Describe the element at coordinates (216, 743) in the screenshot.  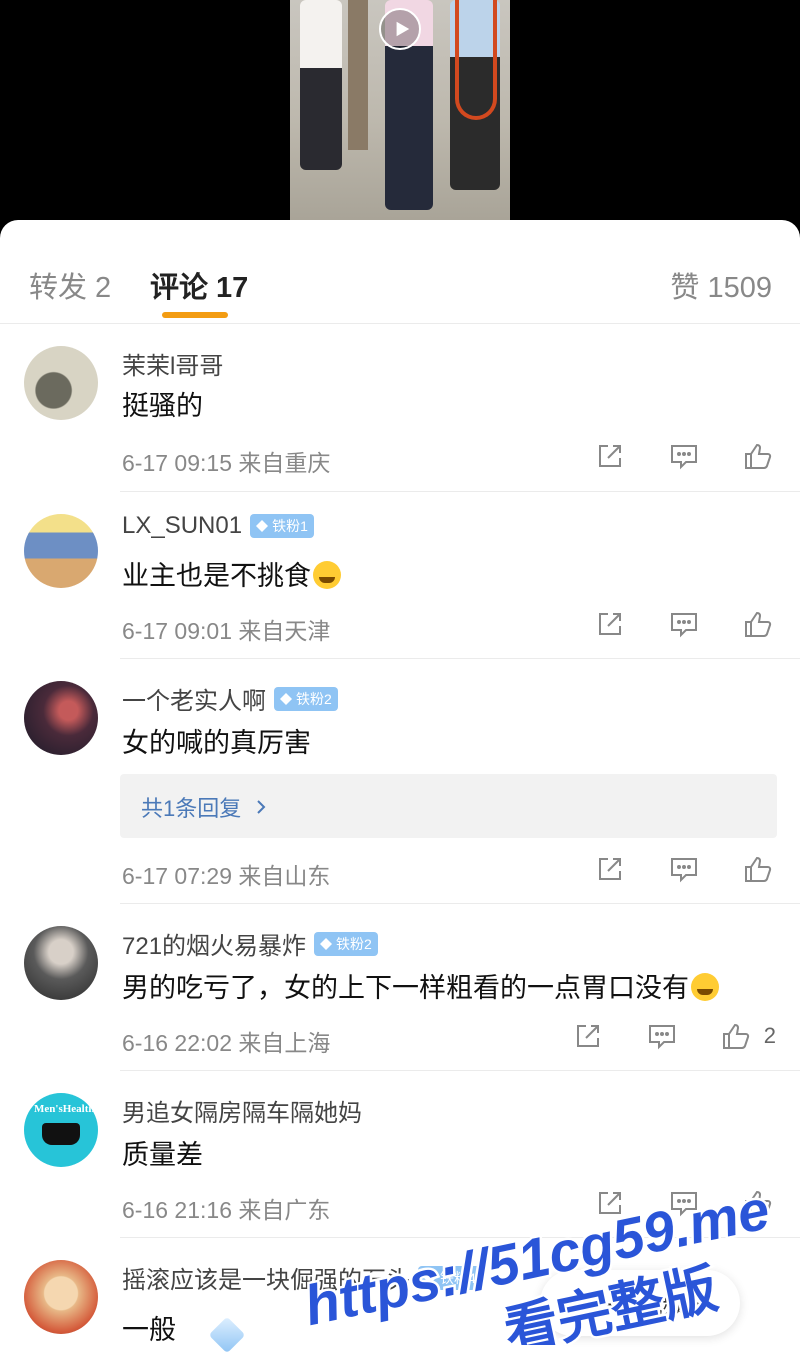
I see `comment-text: 女的喊的真厉害` at that location.